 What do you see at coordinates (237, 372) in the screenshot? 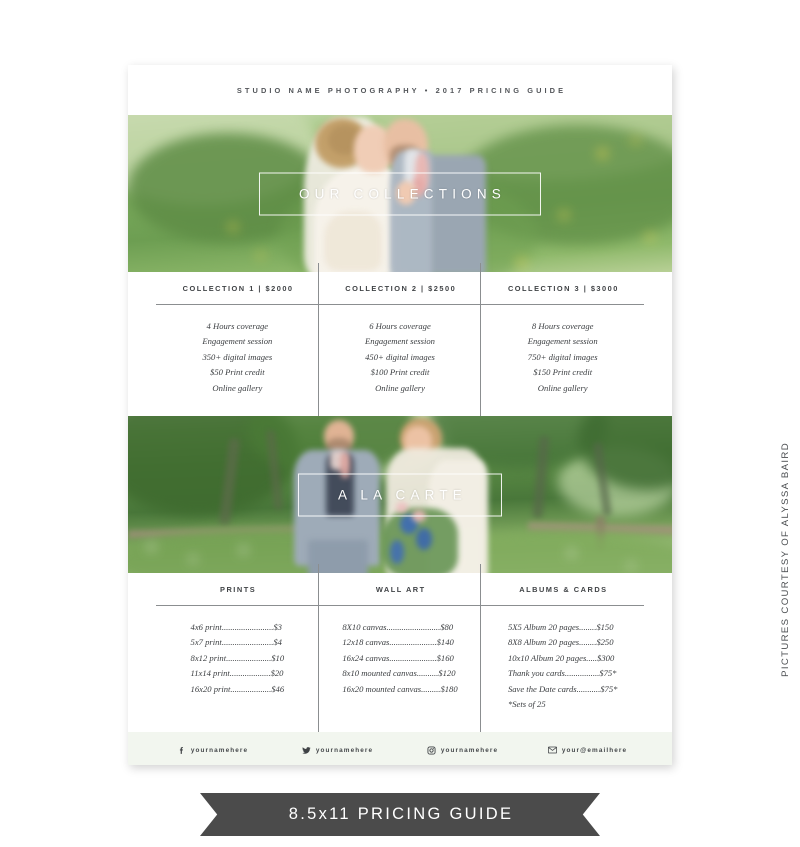
I see `collection-item: $50 Print credit` at bounding box center [237, 372].